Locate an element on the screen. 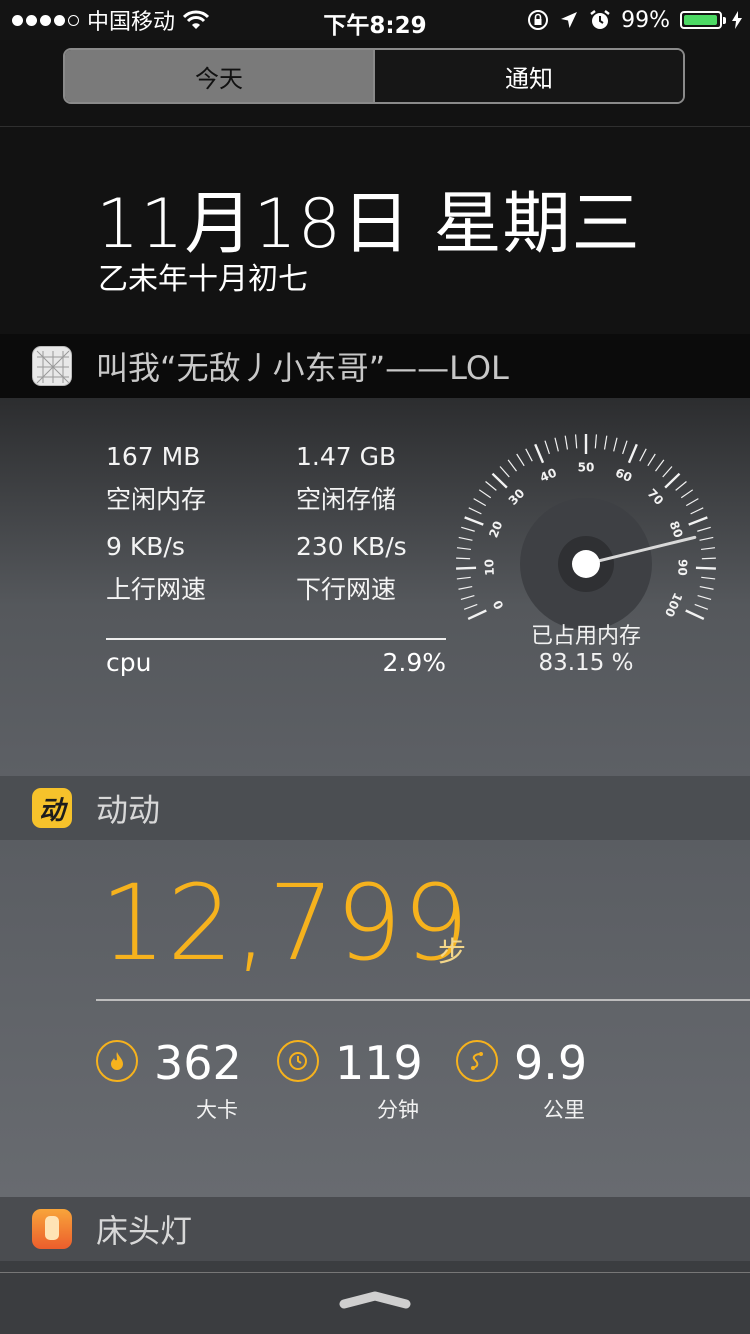  status-right: 99% is located at coordinates (634, 20).